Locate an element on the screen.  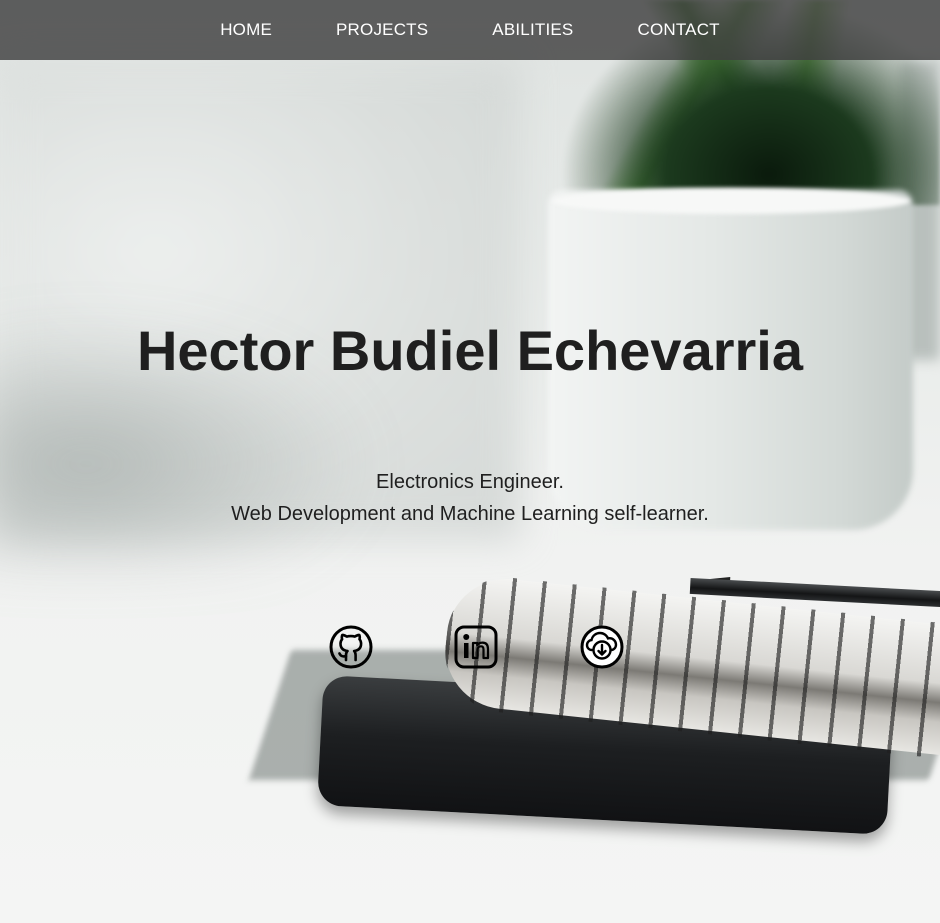
nav-link-abilities: ABILITIES is located at coordinates (532, 29).